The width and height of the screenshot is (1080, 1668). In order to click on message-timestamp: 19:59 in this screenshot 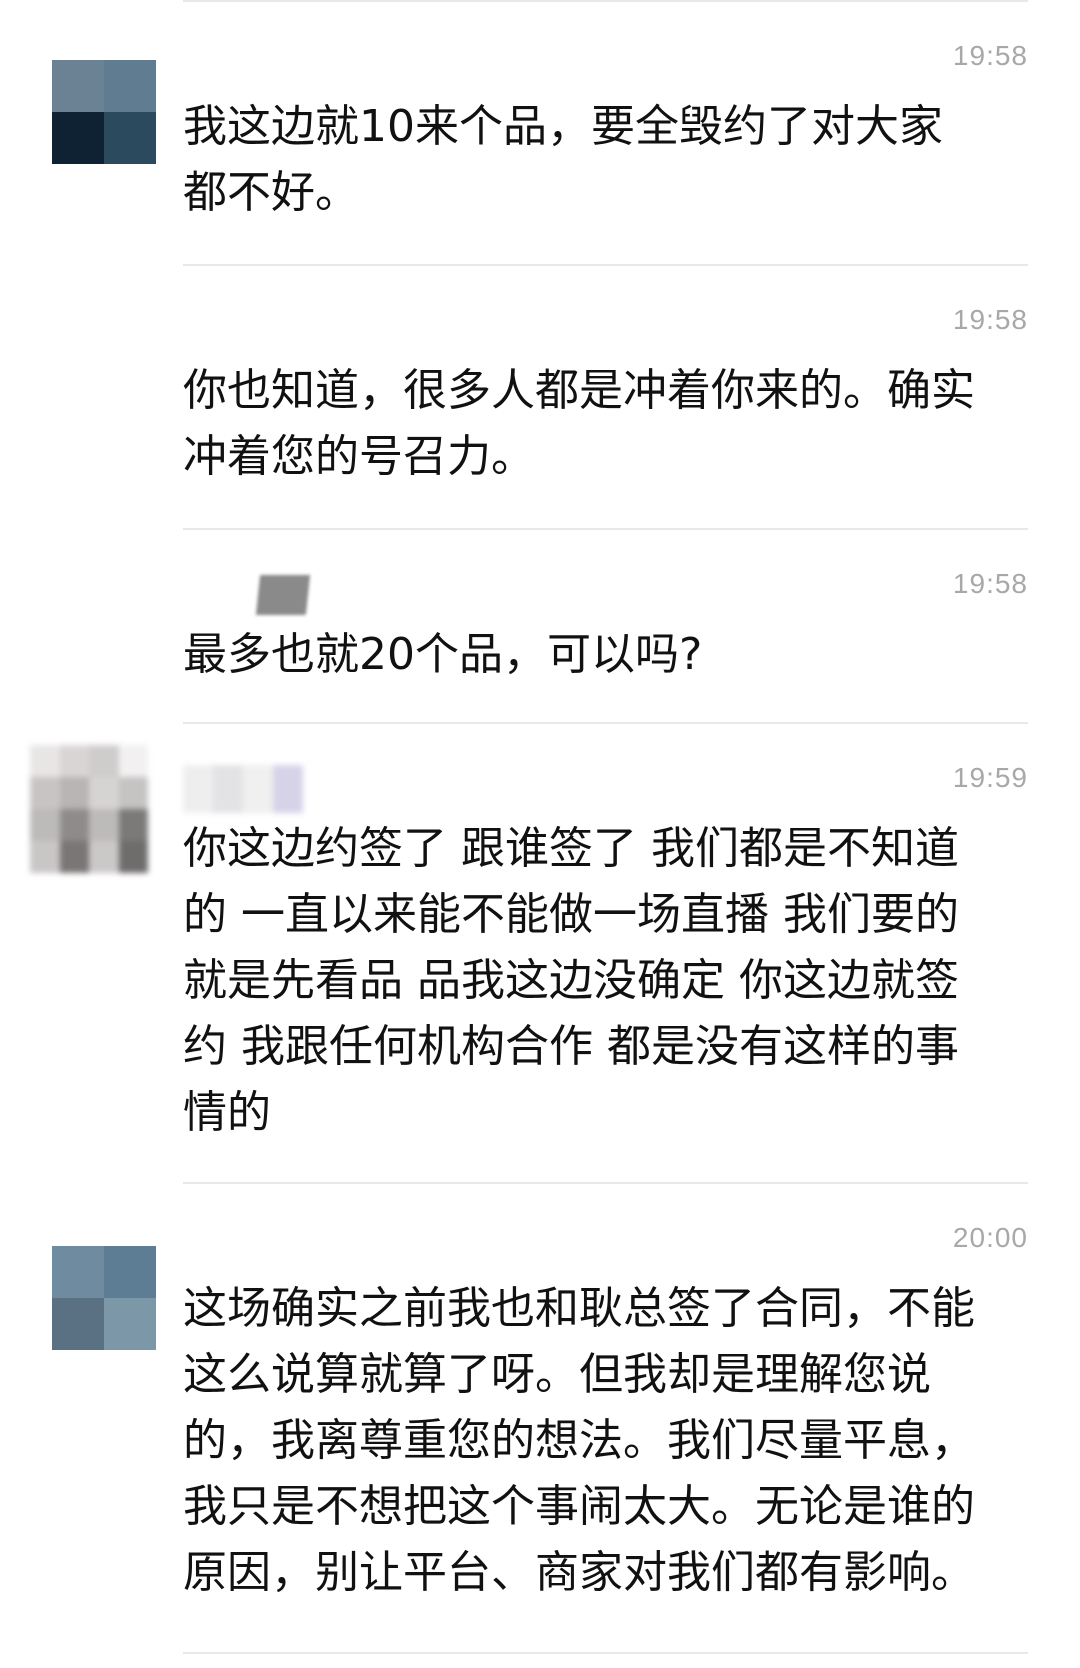, I will do `click(990, 777)`.